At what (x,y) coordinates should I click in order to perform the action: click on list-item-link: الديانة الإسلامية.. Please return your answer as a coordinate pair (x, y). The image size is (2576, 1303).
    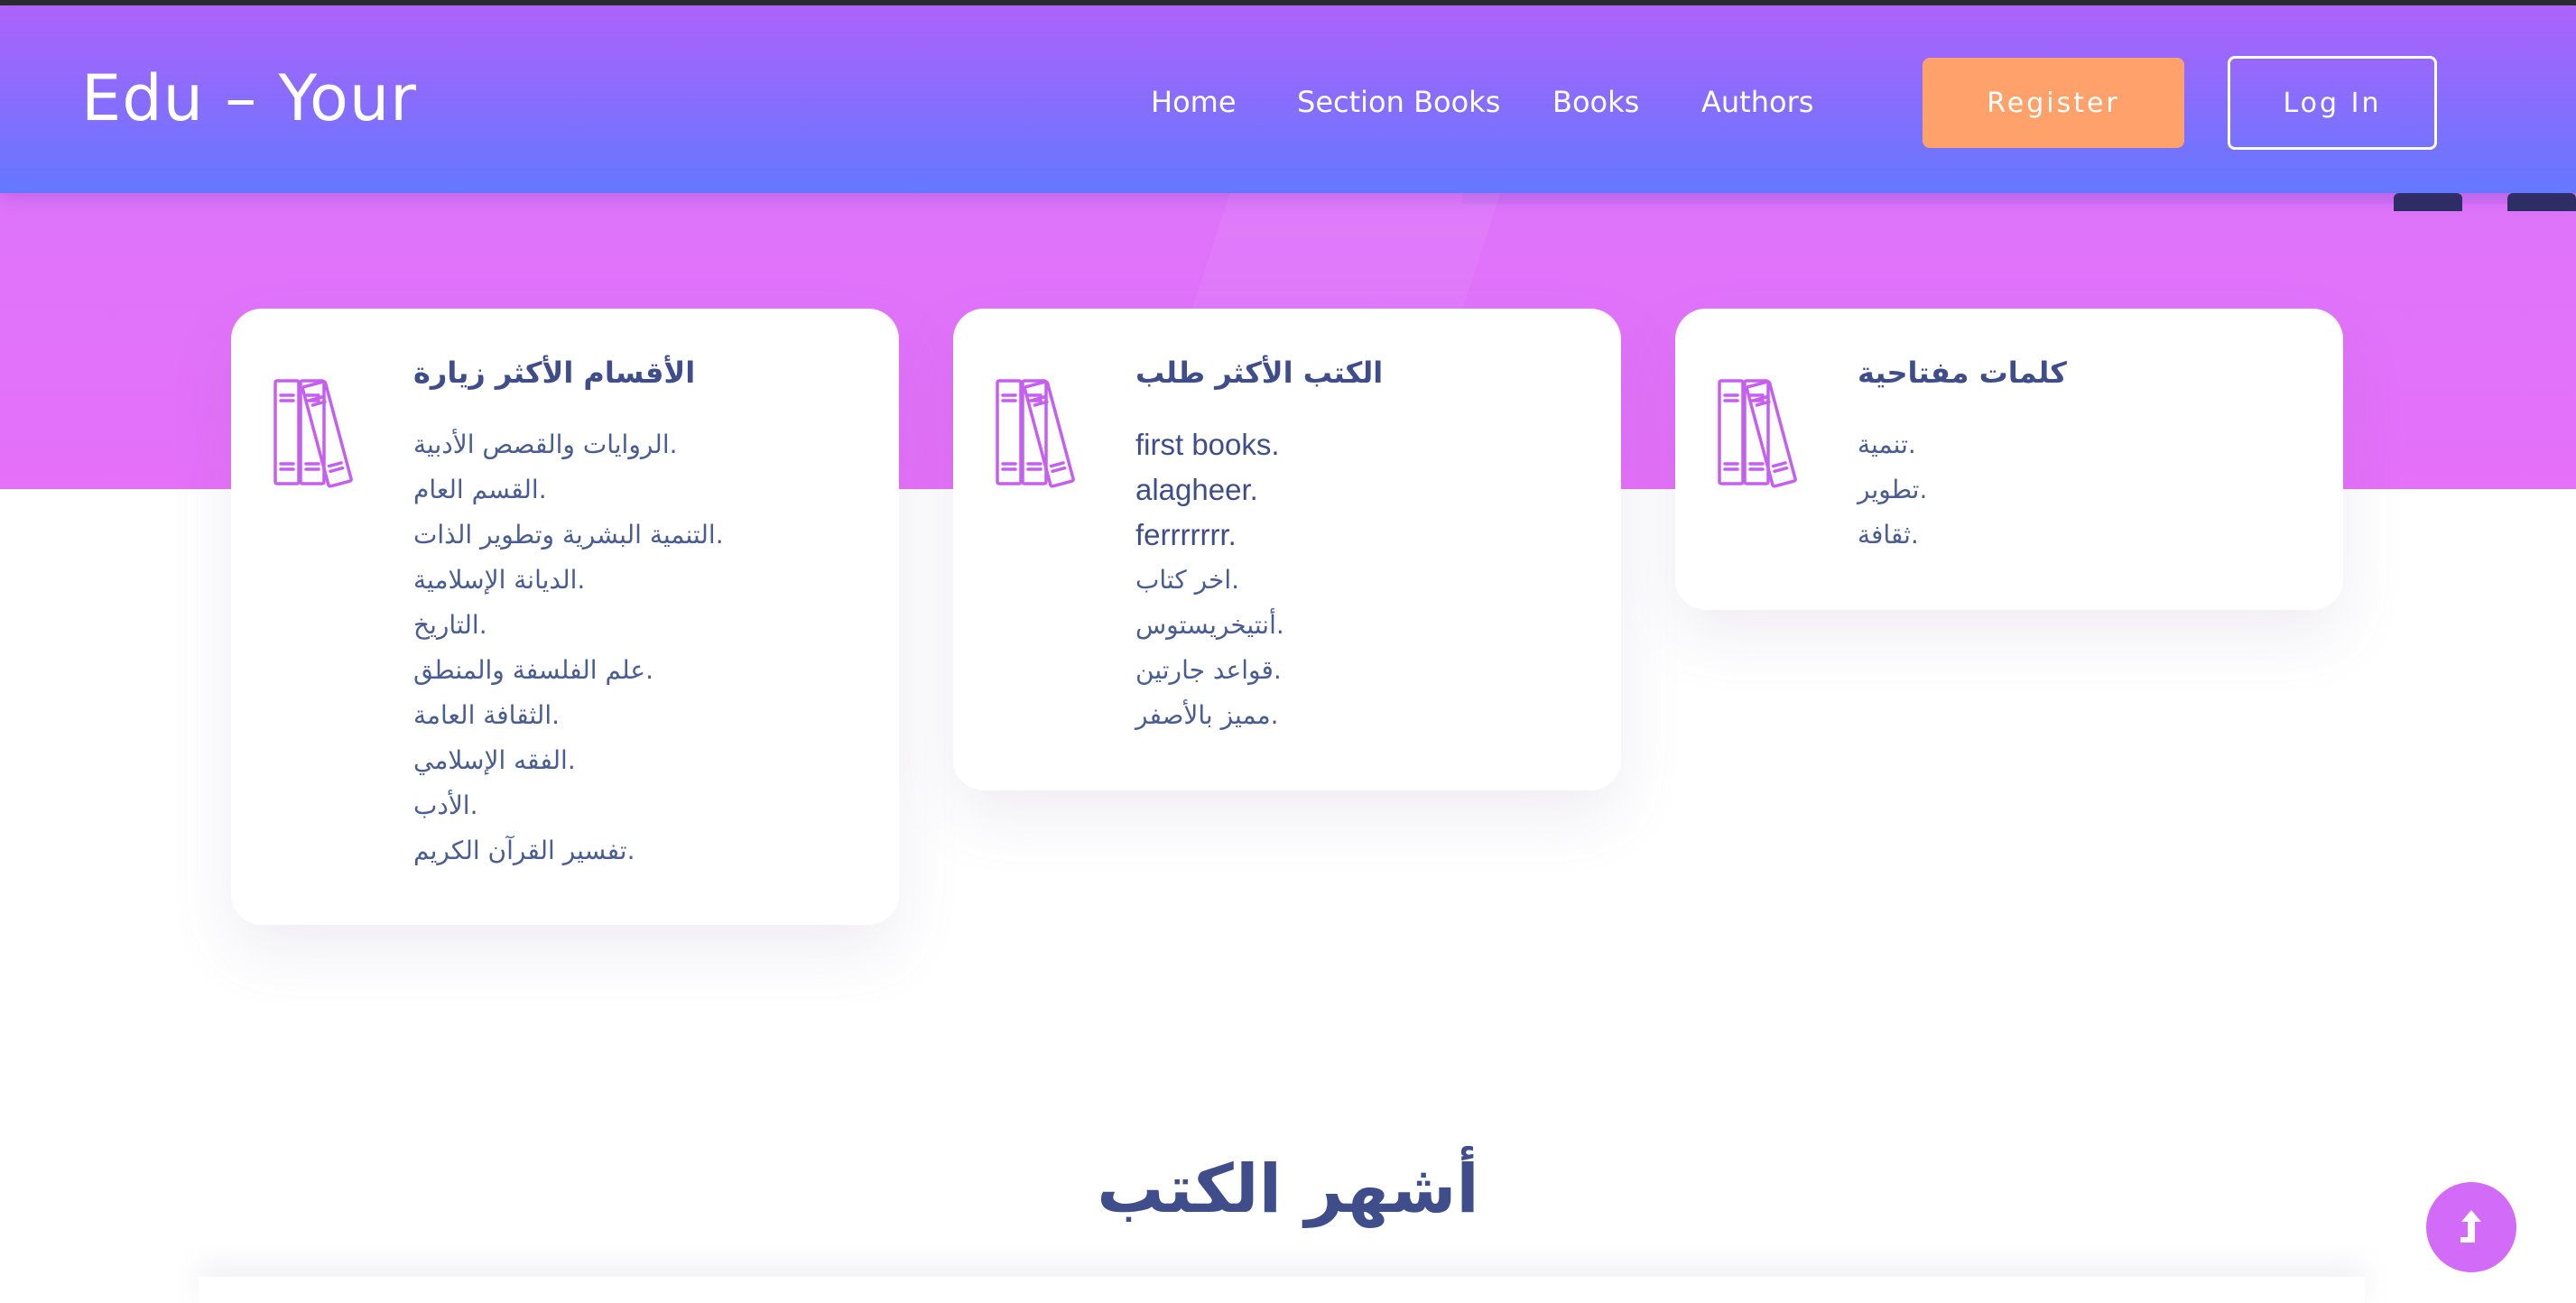
    Looking at the image, I should click on (568, 580).